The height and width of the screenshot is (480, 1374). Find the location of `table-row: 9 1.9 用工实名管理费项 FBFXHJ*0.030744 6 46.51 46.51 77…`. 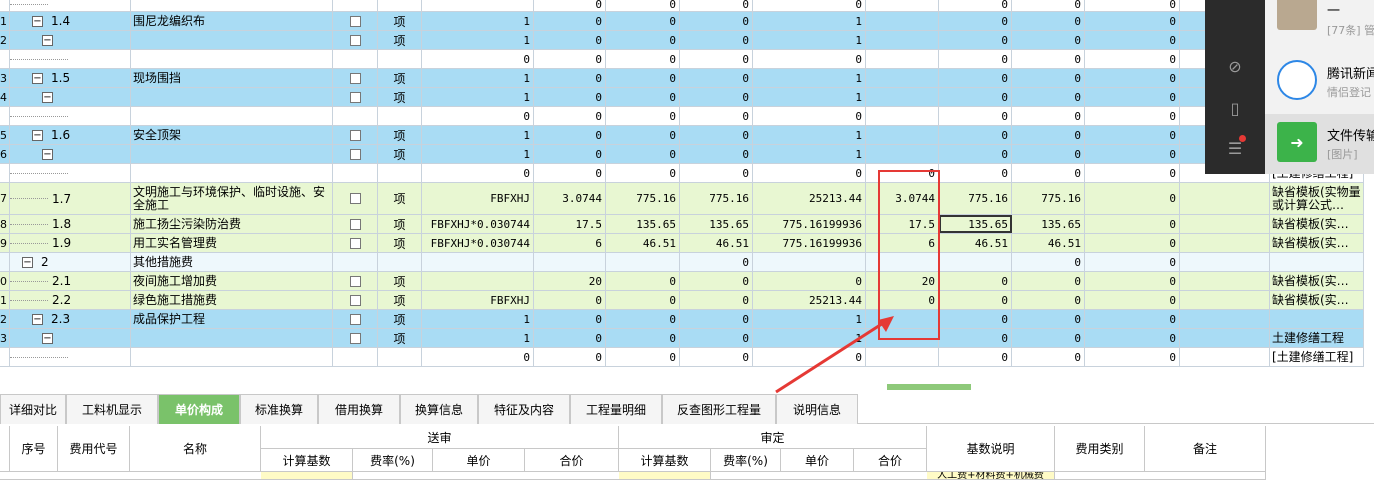

table-row: 9 1.9 用工实名管理费项 FBFXHJ*0.030744 6 46.51 46.51 77… is located at coordinates (682, 243).